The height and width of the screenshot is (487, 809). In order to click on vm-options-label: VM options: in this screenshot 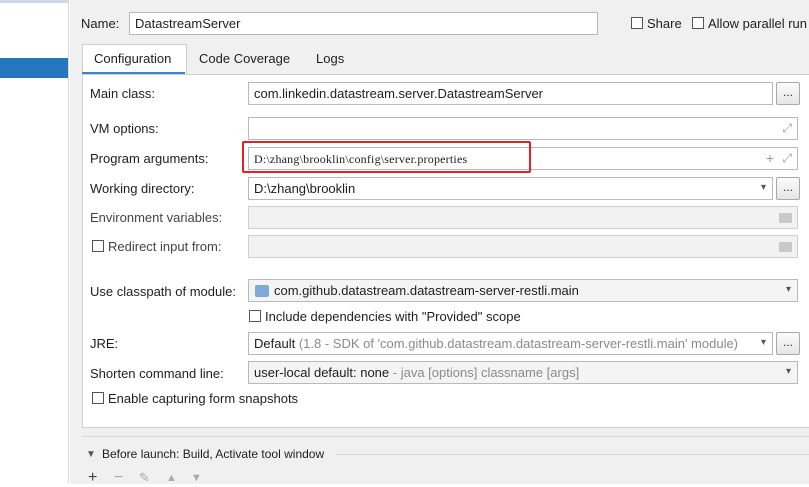, I will do `click(124, 128)`.